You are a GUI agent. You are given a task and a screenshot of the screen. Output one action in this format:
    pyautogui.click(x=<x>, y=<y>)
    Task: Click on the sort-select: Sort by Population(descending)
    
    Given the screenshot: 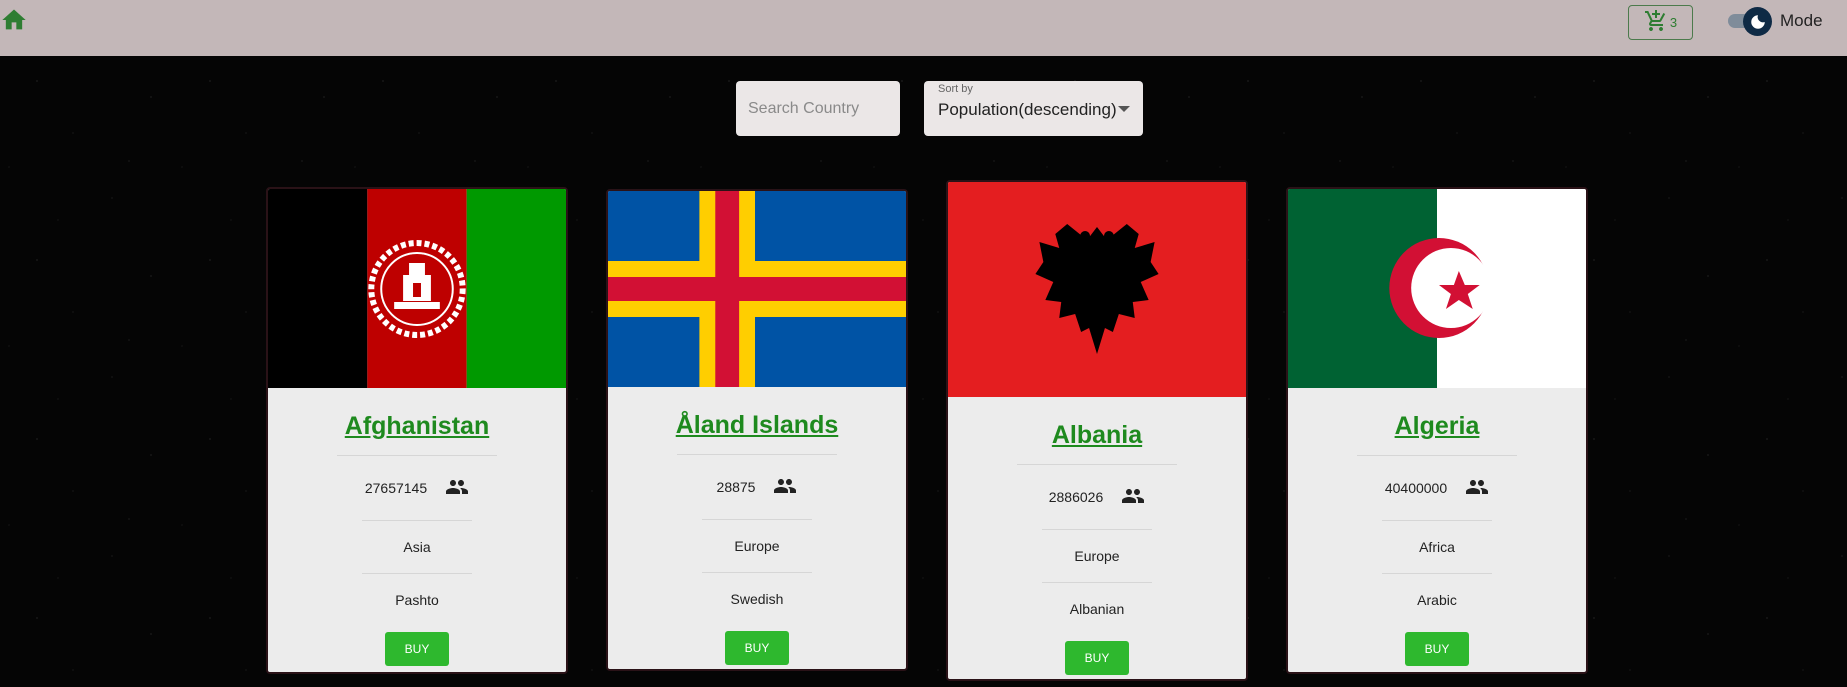 What is the action you would take?
    pyautogui.click(x=1033, y=108)
    